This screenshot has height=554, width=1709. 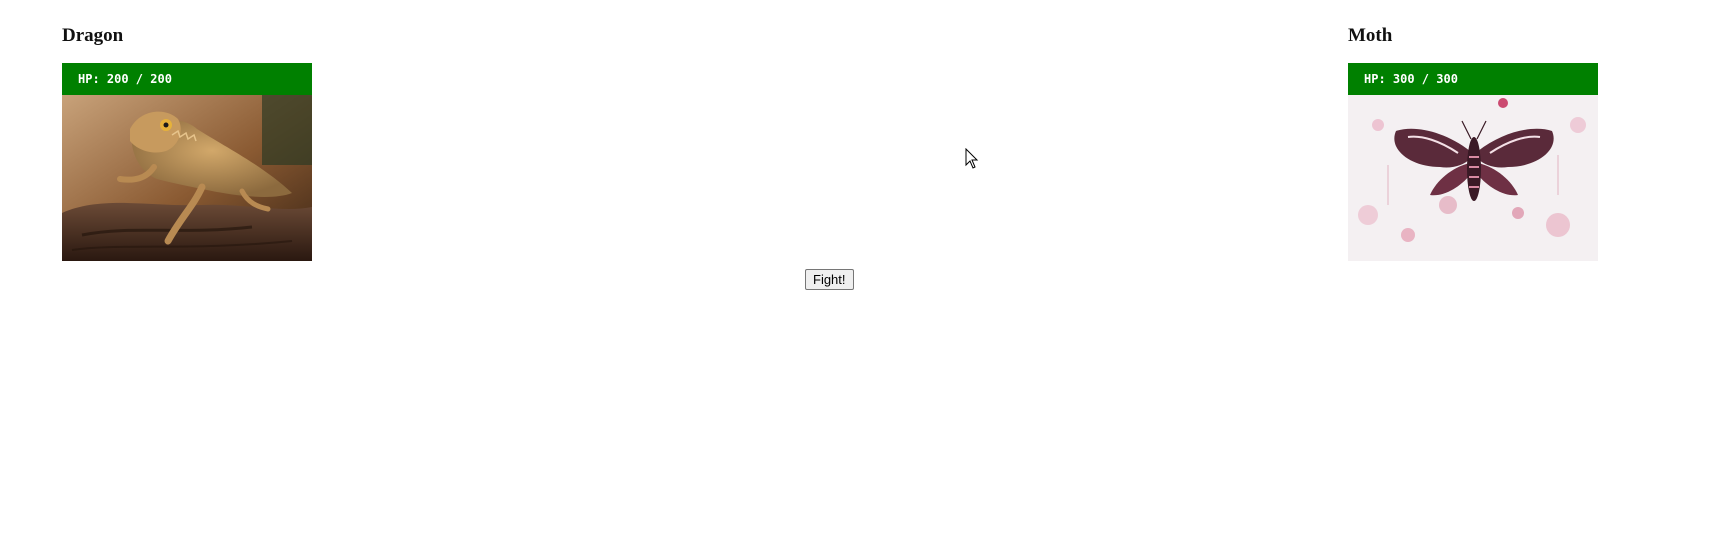 What do you see at coordinates (1370, 35) in the screenshot?
I see `fighter-name: Moth` at bounding box center [1370, 35].